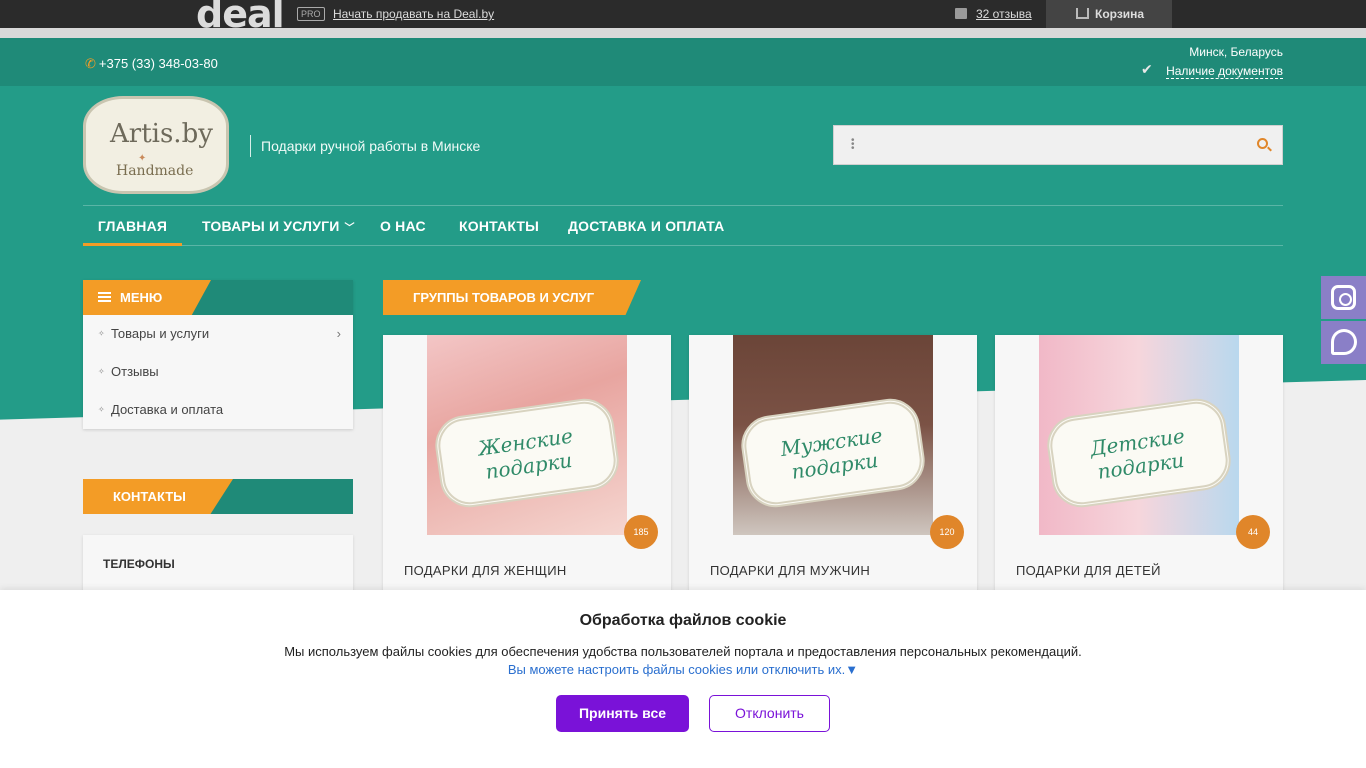 The image size is (1366, 768). I want to click on image-label-text: Мужские подарки, so click(833, 453).